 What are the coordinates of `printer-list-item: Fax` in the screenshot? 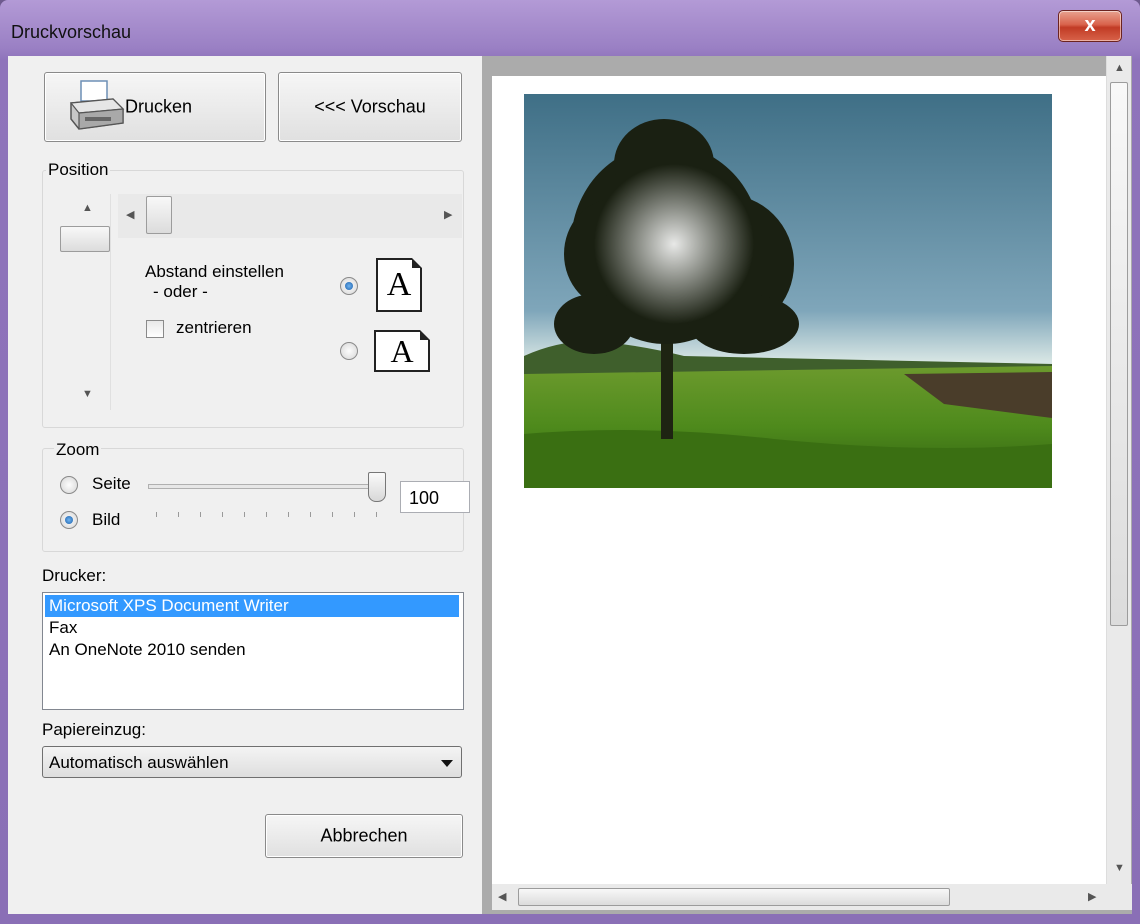 It's located at (252, 628).